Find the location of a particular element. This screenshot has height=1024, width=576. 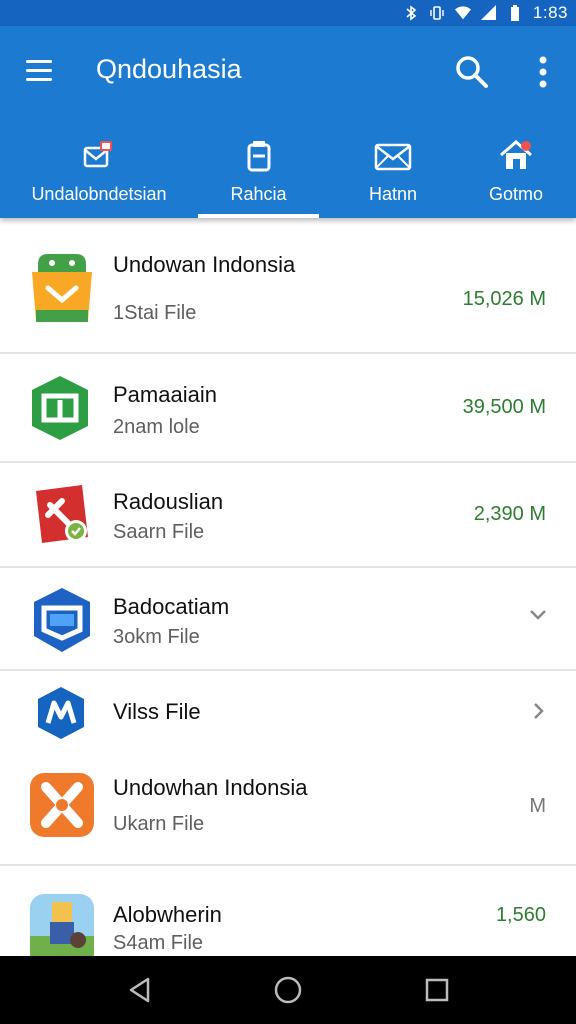

file-title: Alobwherin is located at coordinates (167, 914).